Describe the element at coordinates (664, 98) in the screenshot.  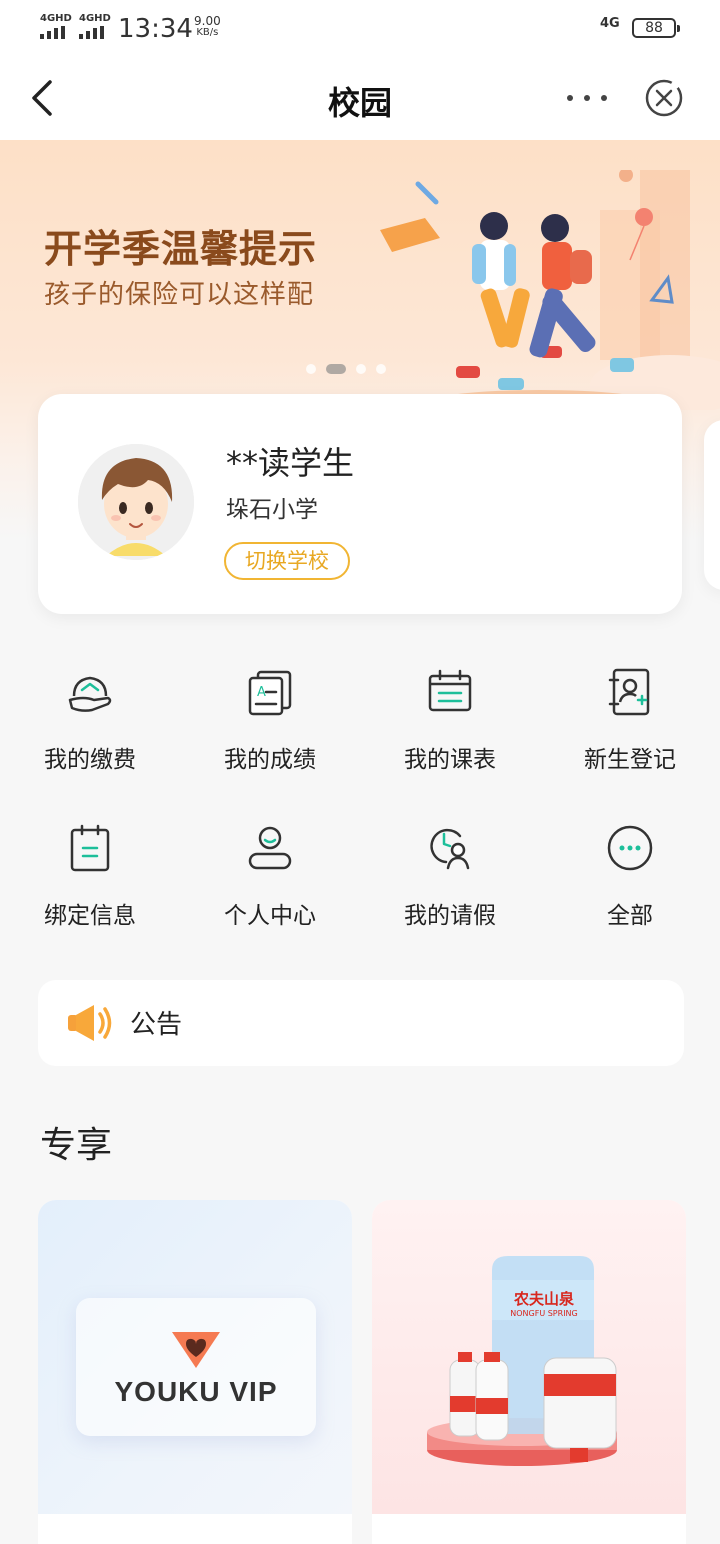
I see `close-miniapp-icon` at that location.